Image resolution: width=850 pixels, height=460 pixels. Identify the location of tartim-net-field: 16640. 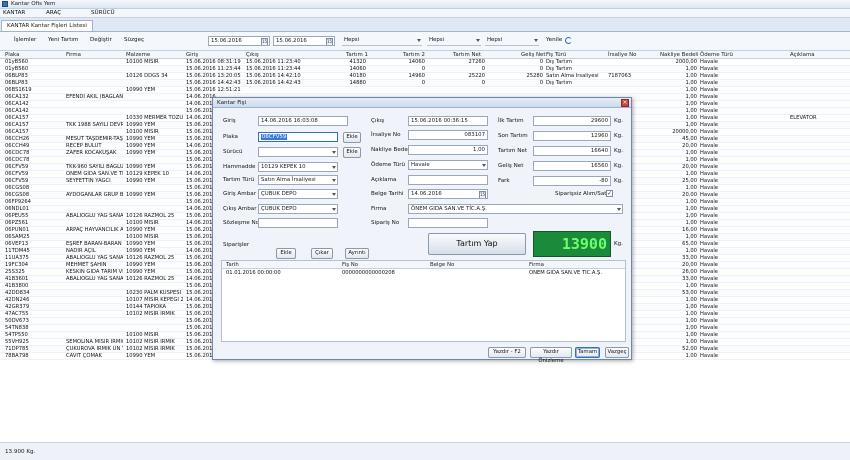
(572, 151).